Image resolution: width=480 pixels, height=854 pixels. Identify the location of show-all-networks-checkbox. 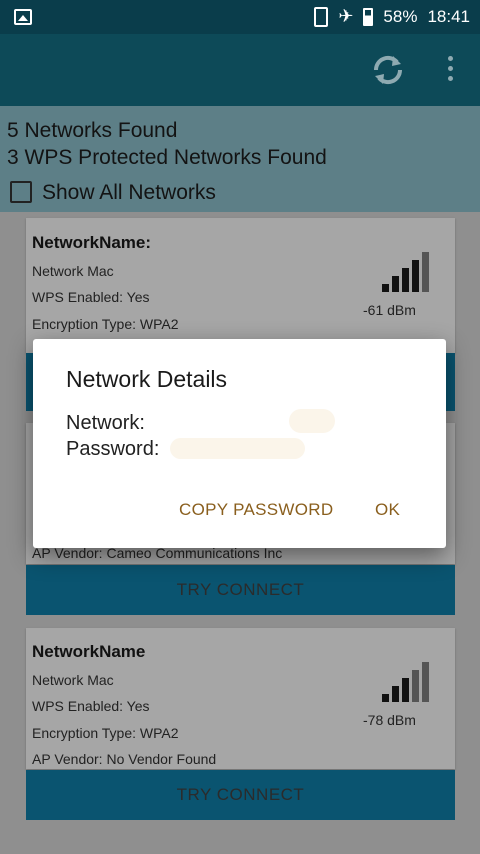
(21, 192).